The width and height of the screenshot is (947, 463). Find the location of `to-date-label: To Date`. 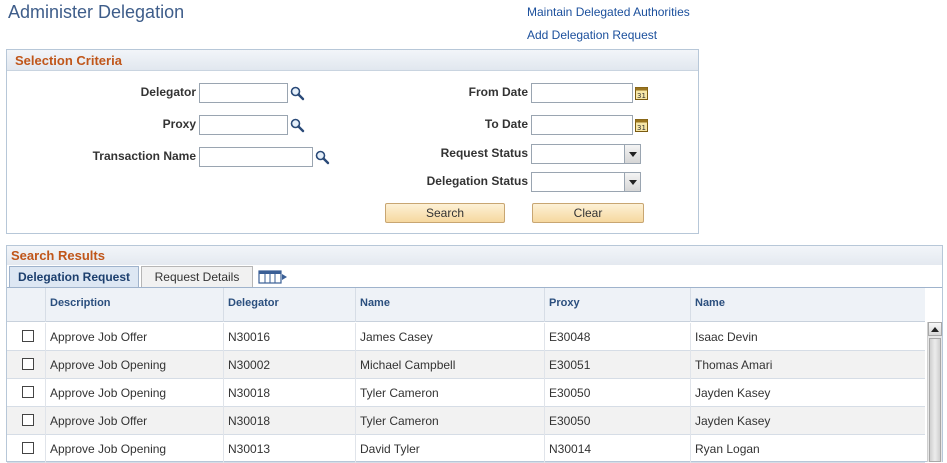

to-date-label: To Date is located at coordinates (506, 124).